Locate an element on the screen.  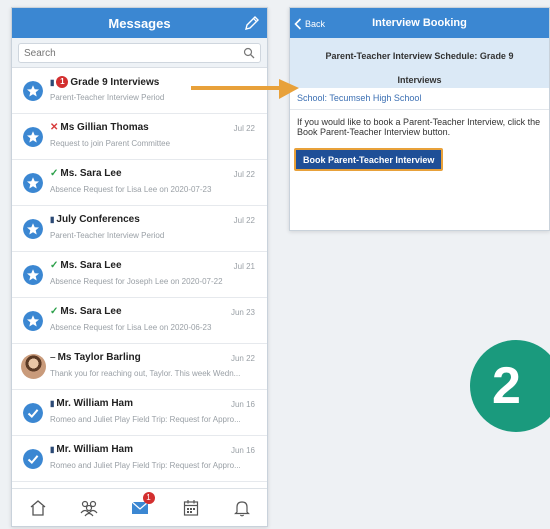
unread-badge: 1 is located at coordinates (62, 82).